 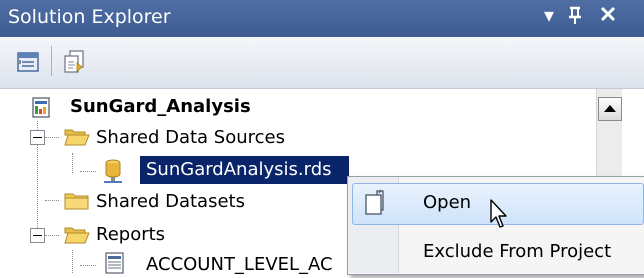 What do you see at coordinates (500, 215) in the screenshot?
I see `mouse-pointer-icon` at bounding box center [500, 215].